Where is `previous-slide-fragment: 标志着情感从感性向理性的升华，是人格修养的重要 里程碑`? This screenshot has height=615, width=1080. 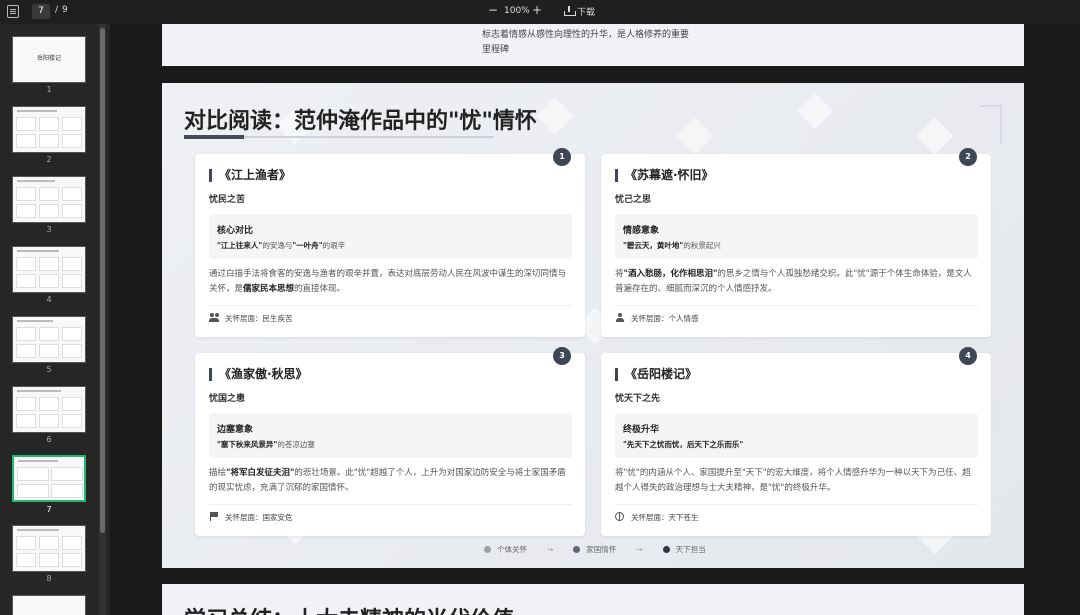 previous-slide-fragment: 标志着情感从感性向理性的升华，是人格修养的重要 里程碑 is located at coordinates (593, 45).